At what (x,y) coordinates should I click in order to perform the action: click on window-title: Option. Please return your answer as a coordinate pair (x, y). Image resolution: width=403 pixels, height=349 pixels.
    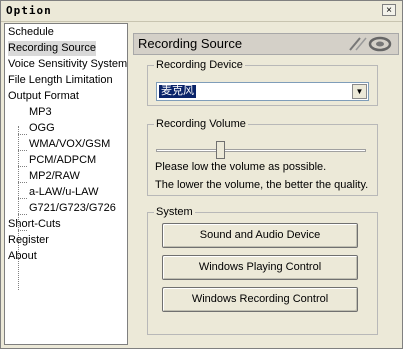
    Looking at the image, I should click on (29, 10).